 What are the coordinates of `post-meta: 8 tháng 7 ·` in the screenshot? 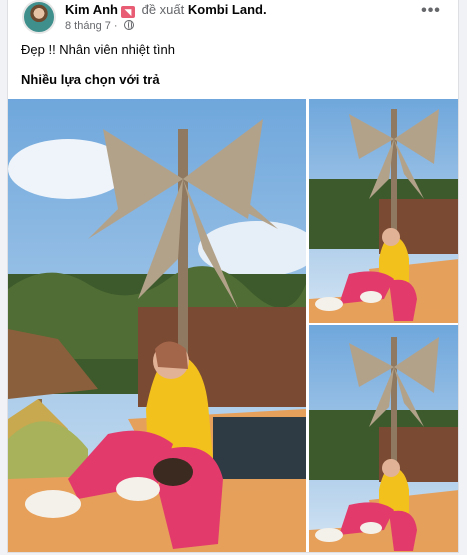 It's located at (99, 26).